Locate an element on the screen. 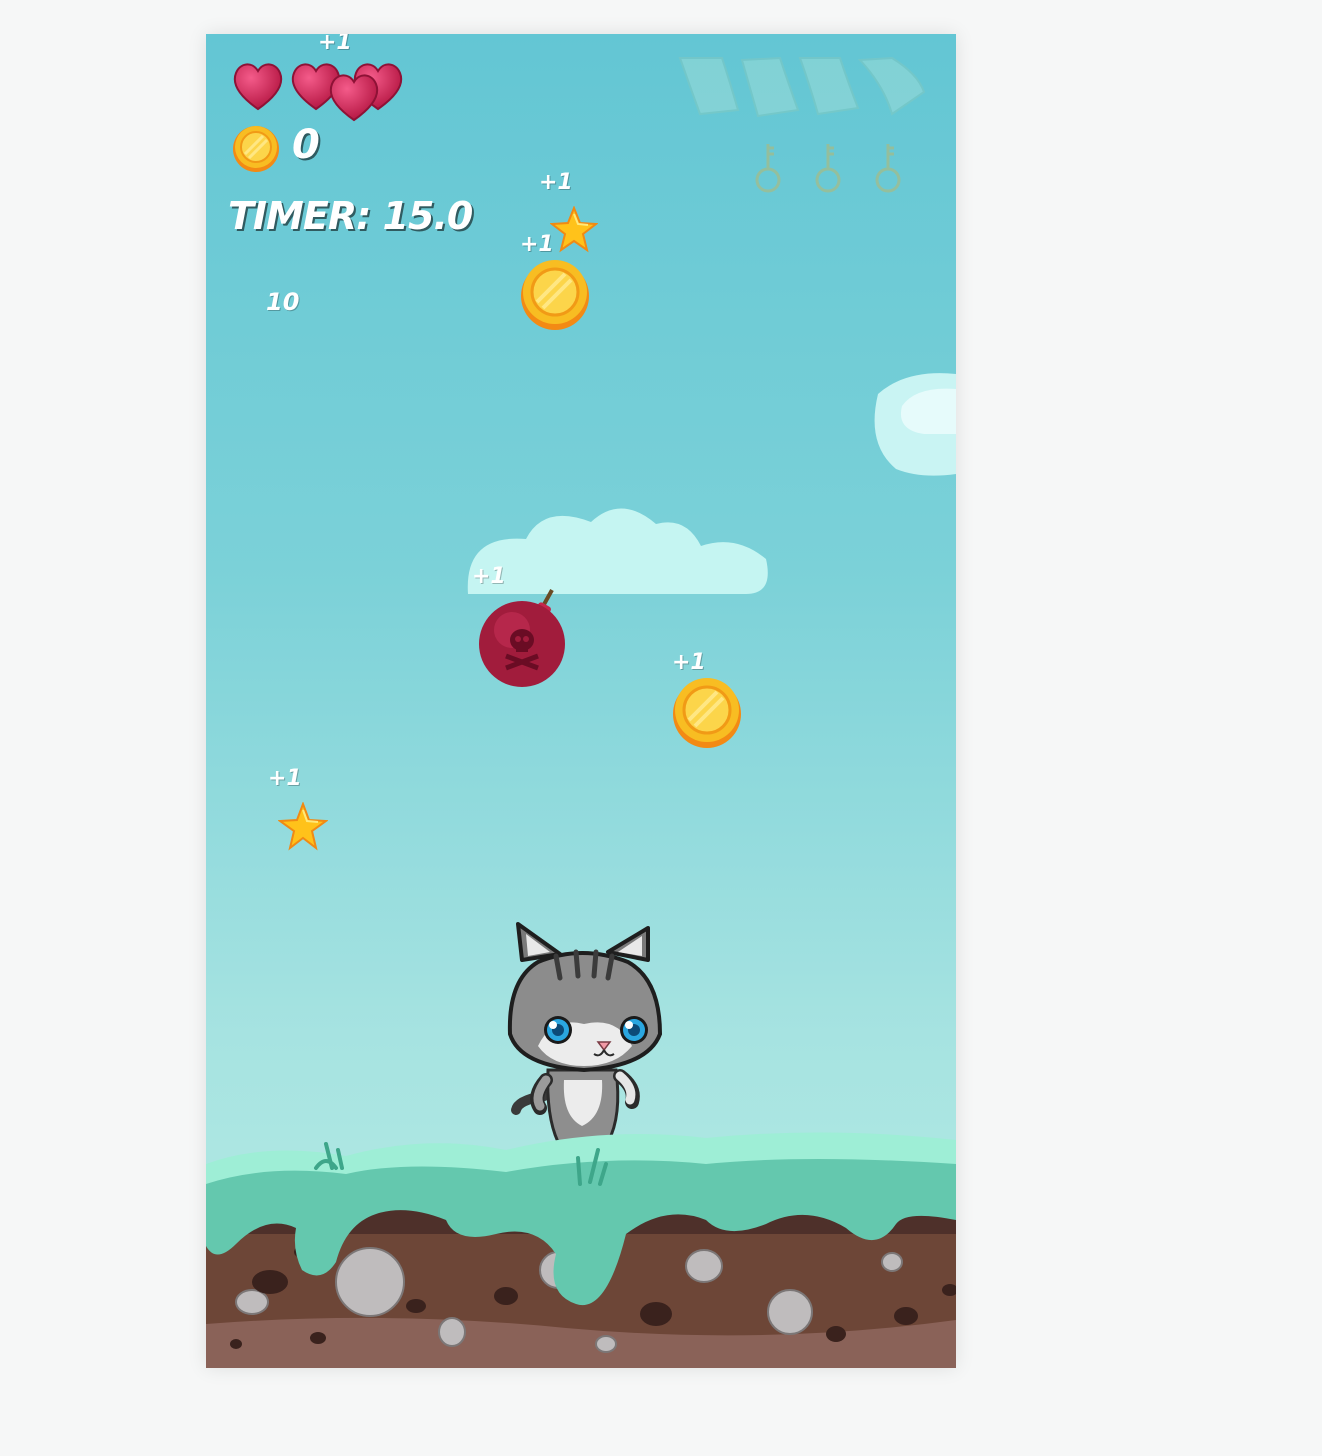 The height and width of the screenshot is (1456, 1322). scroll-collectibles is located at coordinates (802, 87).